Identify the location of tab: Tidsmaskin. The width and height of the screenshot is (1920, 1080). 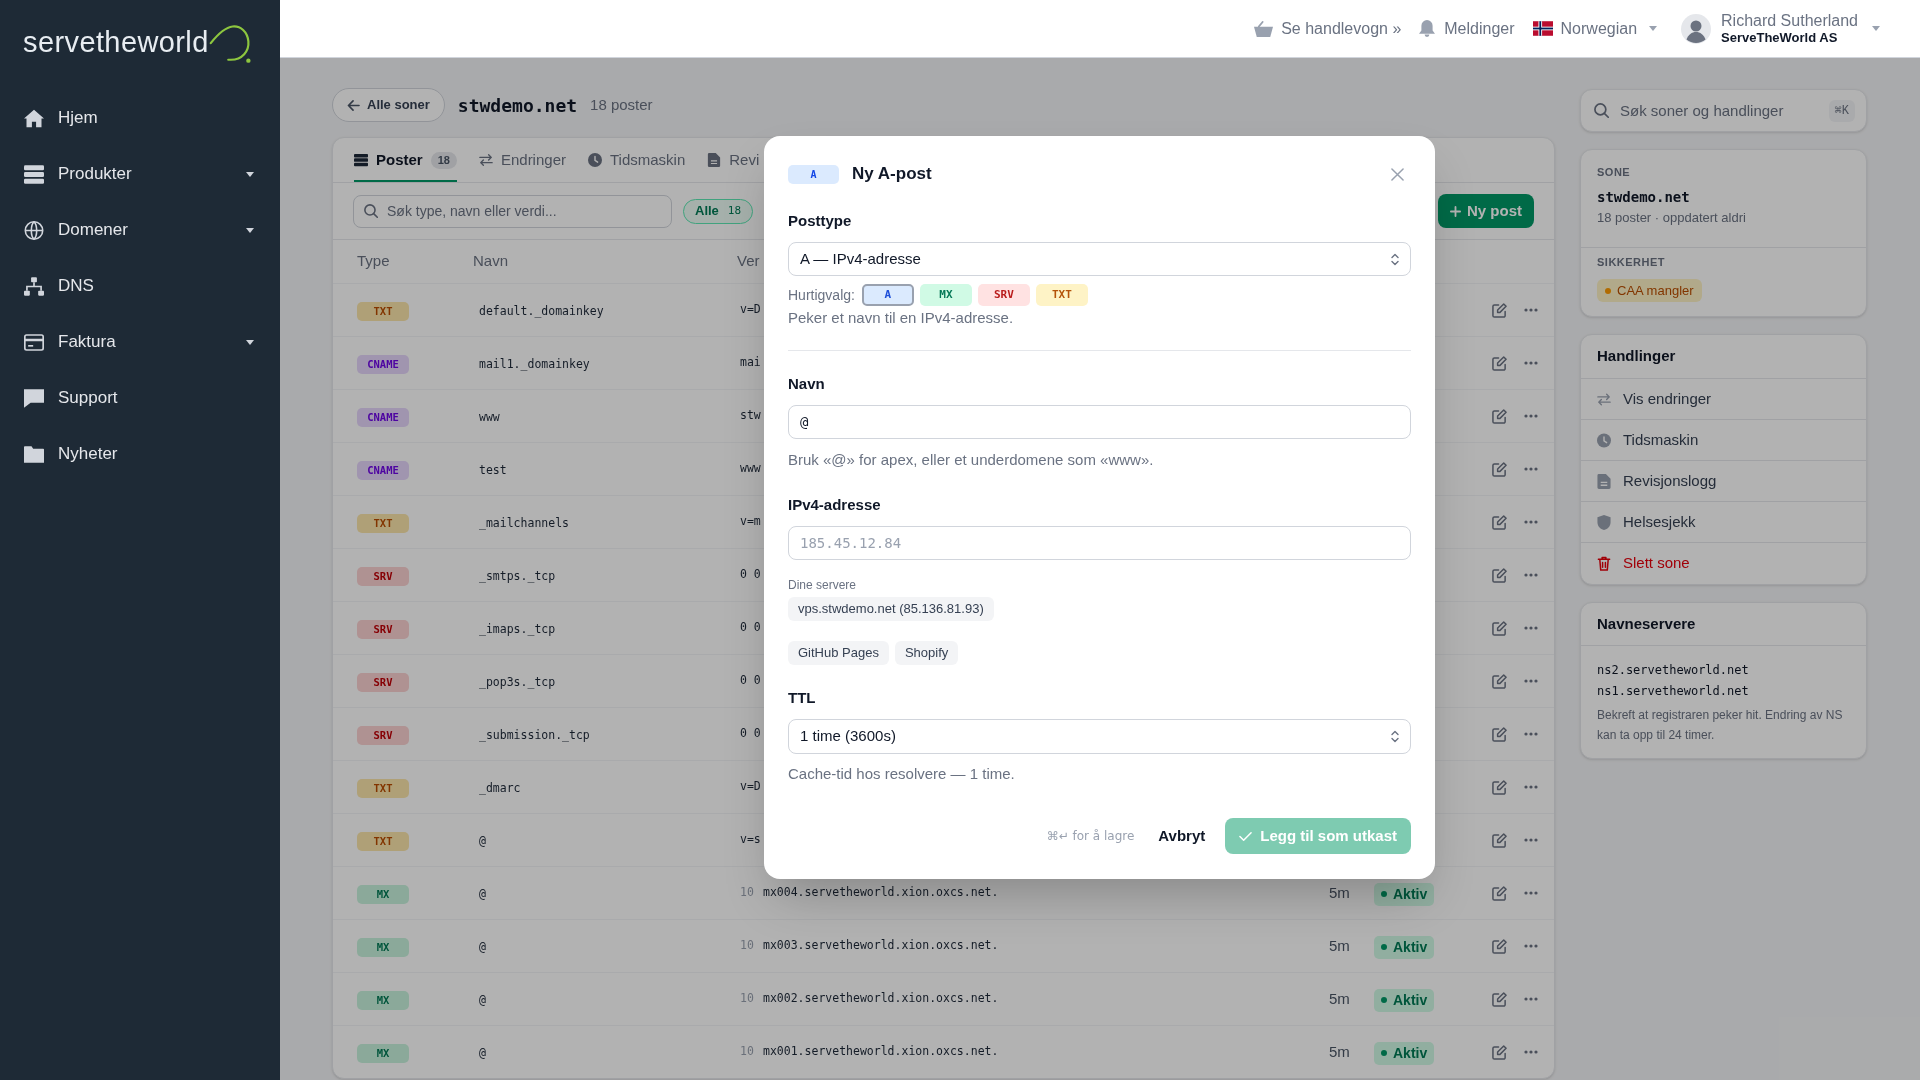
(637, 160).